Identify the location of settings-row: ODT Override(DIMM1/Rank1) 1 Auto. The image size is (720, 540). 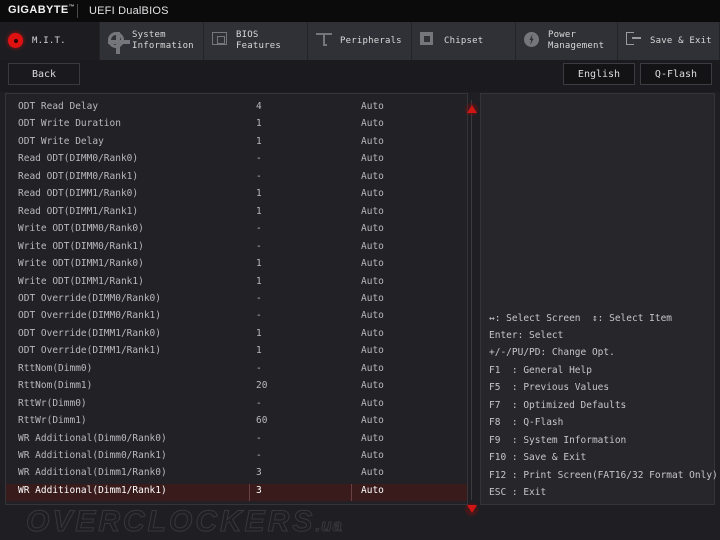
(236, 352).